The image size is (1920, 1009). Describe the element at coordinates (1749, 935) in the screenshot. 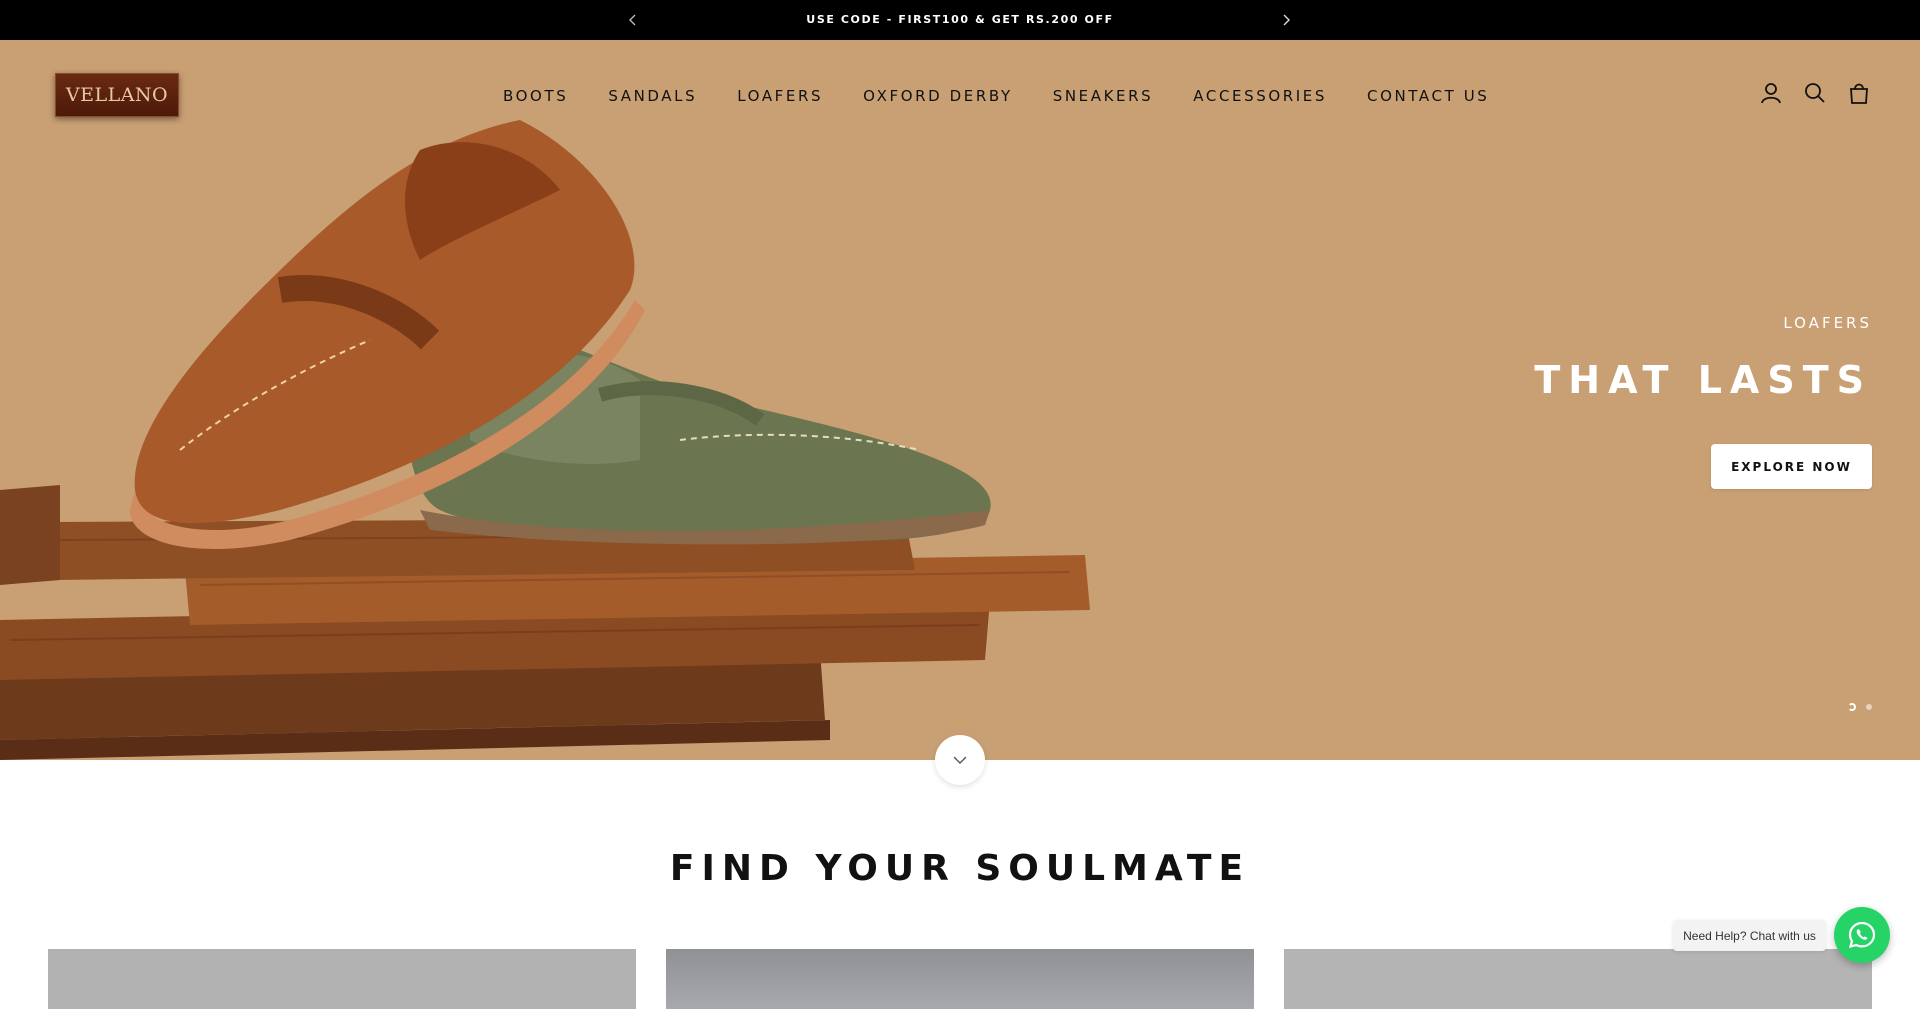

I see `whatsapp-help-label: Need Help? Chat with us` at that location.